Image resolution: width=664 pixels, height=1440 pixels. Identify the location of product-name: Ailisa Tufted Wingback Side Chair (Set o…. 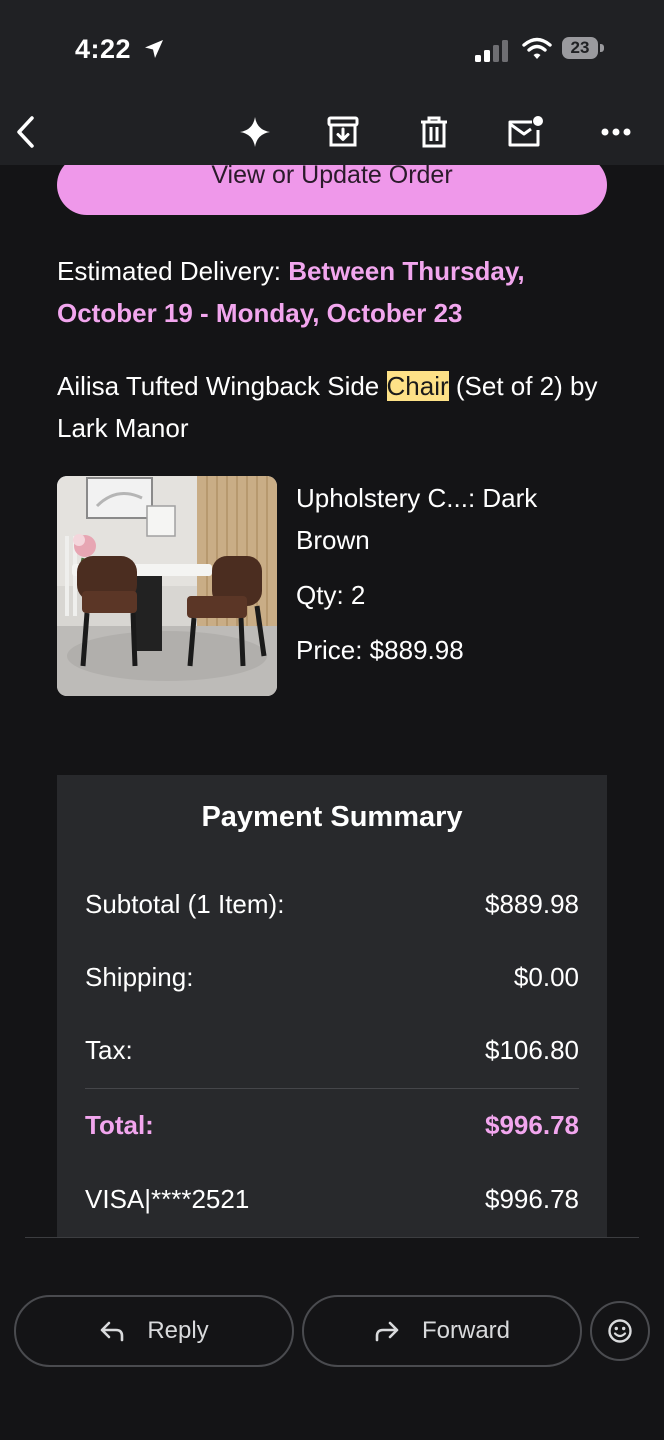
(329, 407).